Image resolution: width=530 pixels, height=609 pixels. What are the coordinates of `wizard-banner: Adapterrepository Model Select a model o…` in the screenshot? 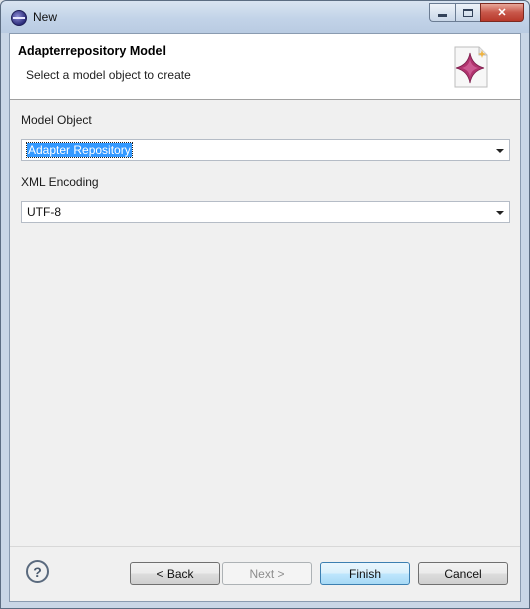 It's located at (265, 67).